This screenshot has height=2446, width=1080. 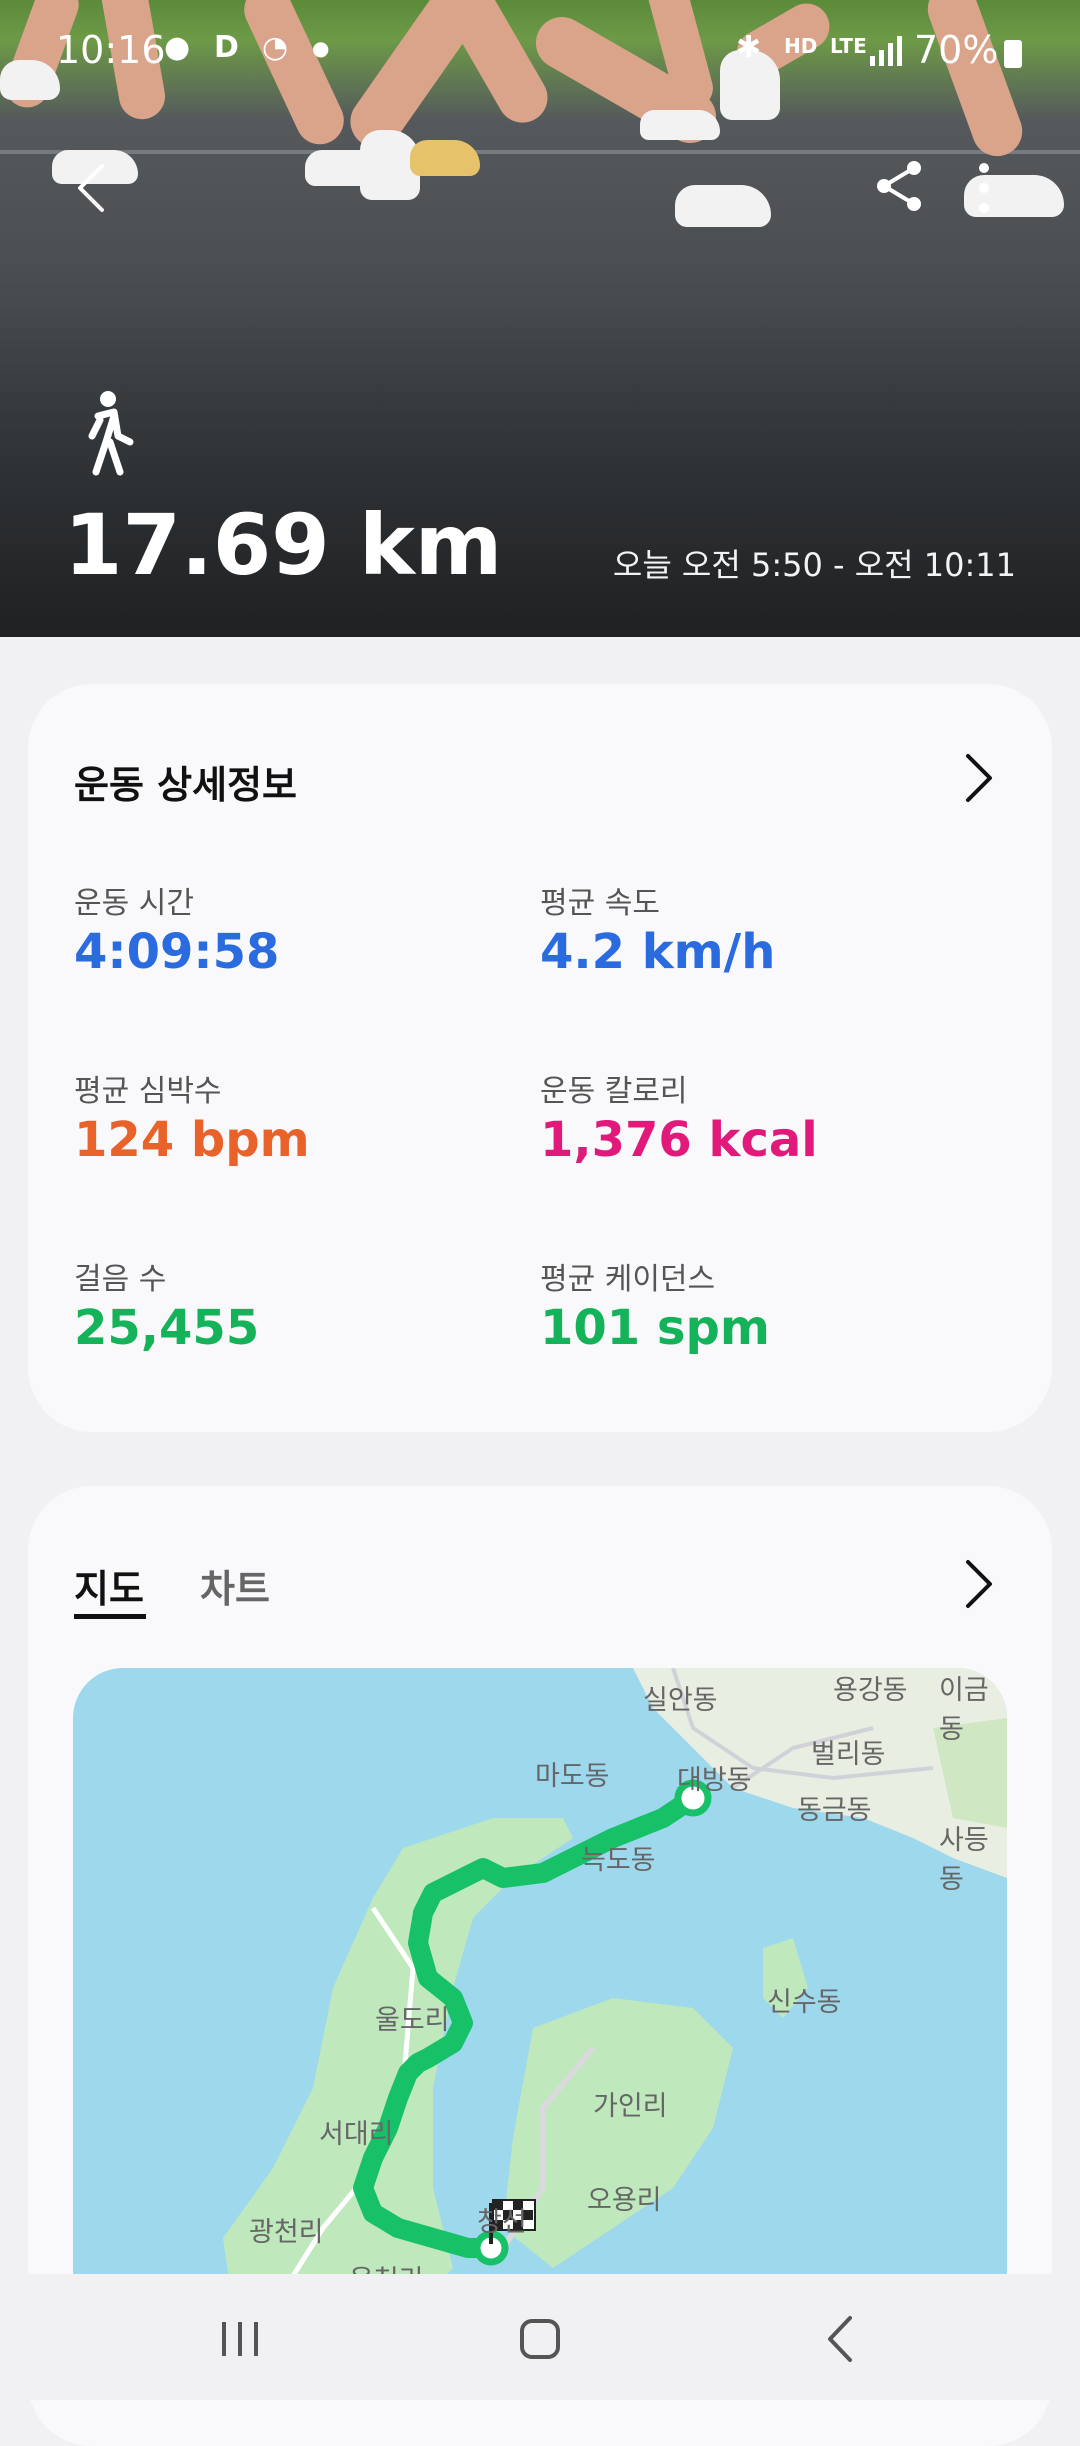 What do you see at coordinates (92, 188) in the screenshot?
I see `back-button` at bounding box center [92, 188].